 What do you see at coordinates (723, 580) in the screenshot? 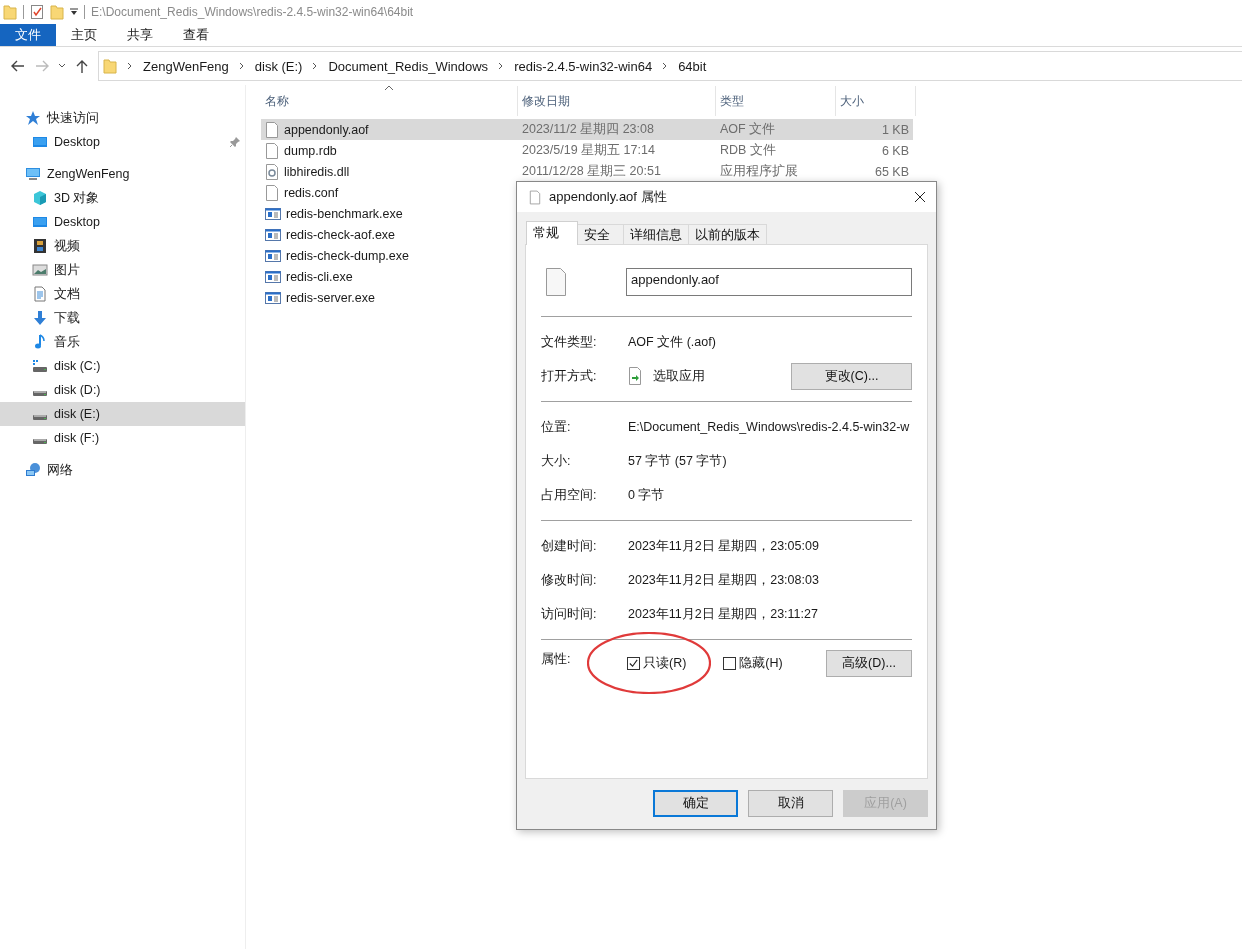
I see `property-value: 2023年11月2日 星期四，23:08:03` at bounding box center [723, 580].